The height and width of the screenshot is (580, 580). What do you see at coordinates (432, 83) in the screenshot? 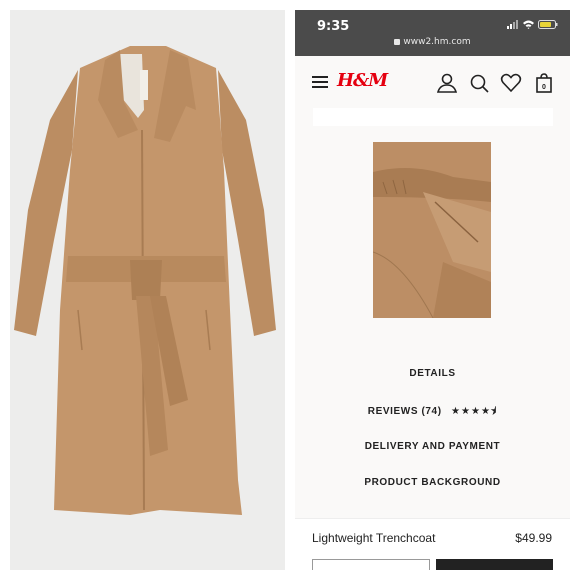
I see `site-header: H&M 0` at bounding box center [432, 83].